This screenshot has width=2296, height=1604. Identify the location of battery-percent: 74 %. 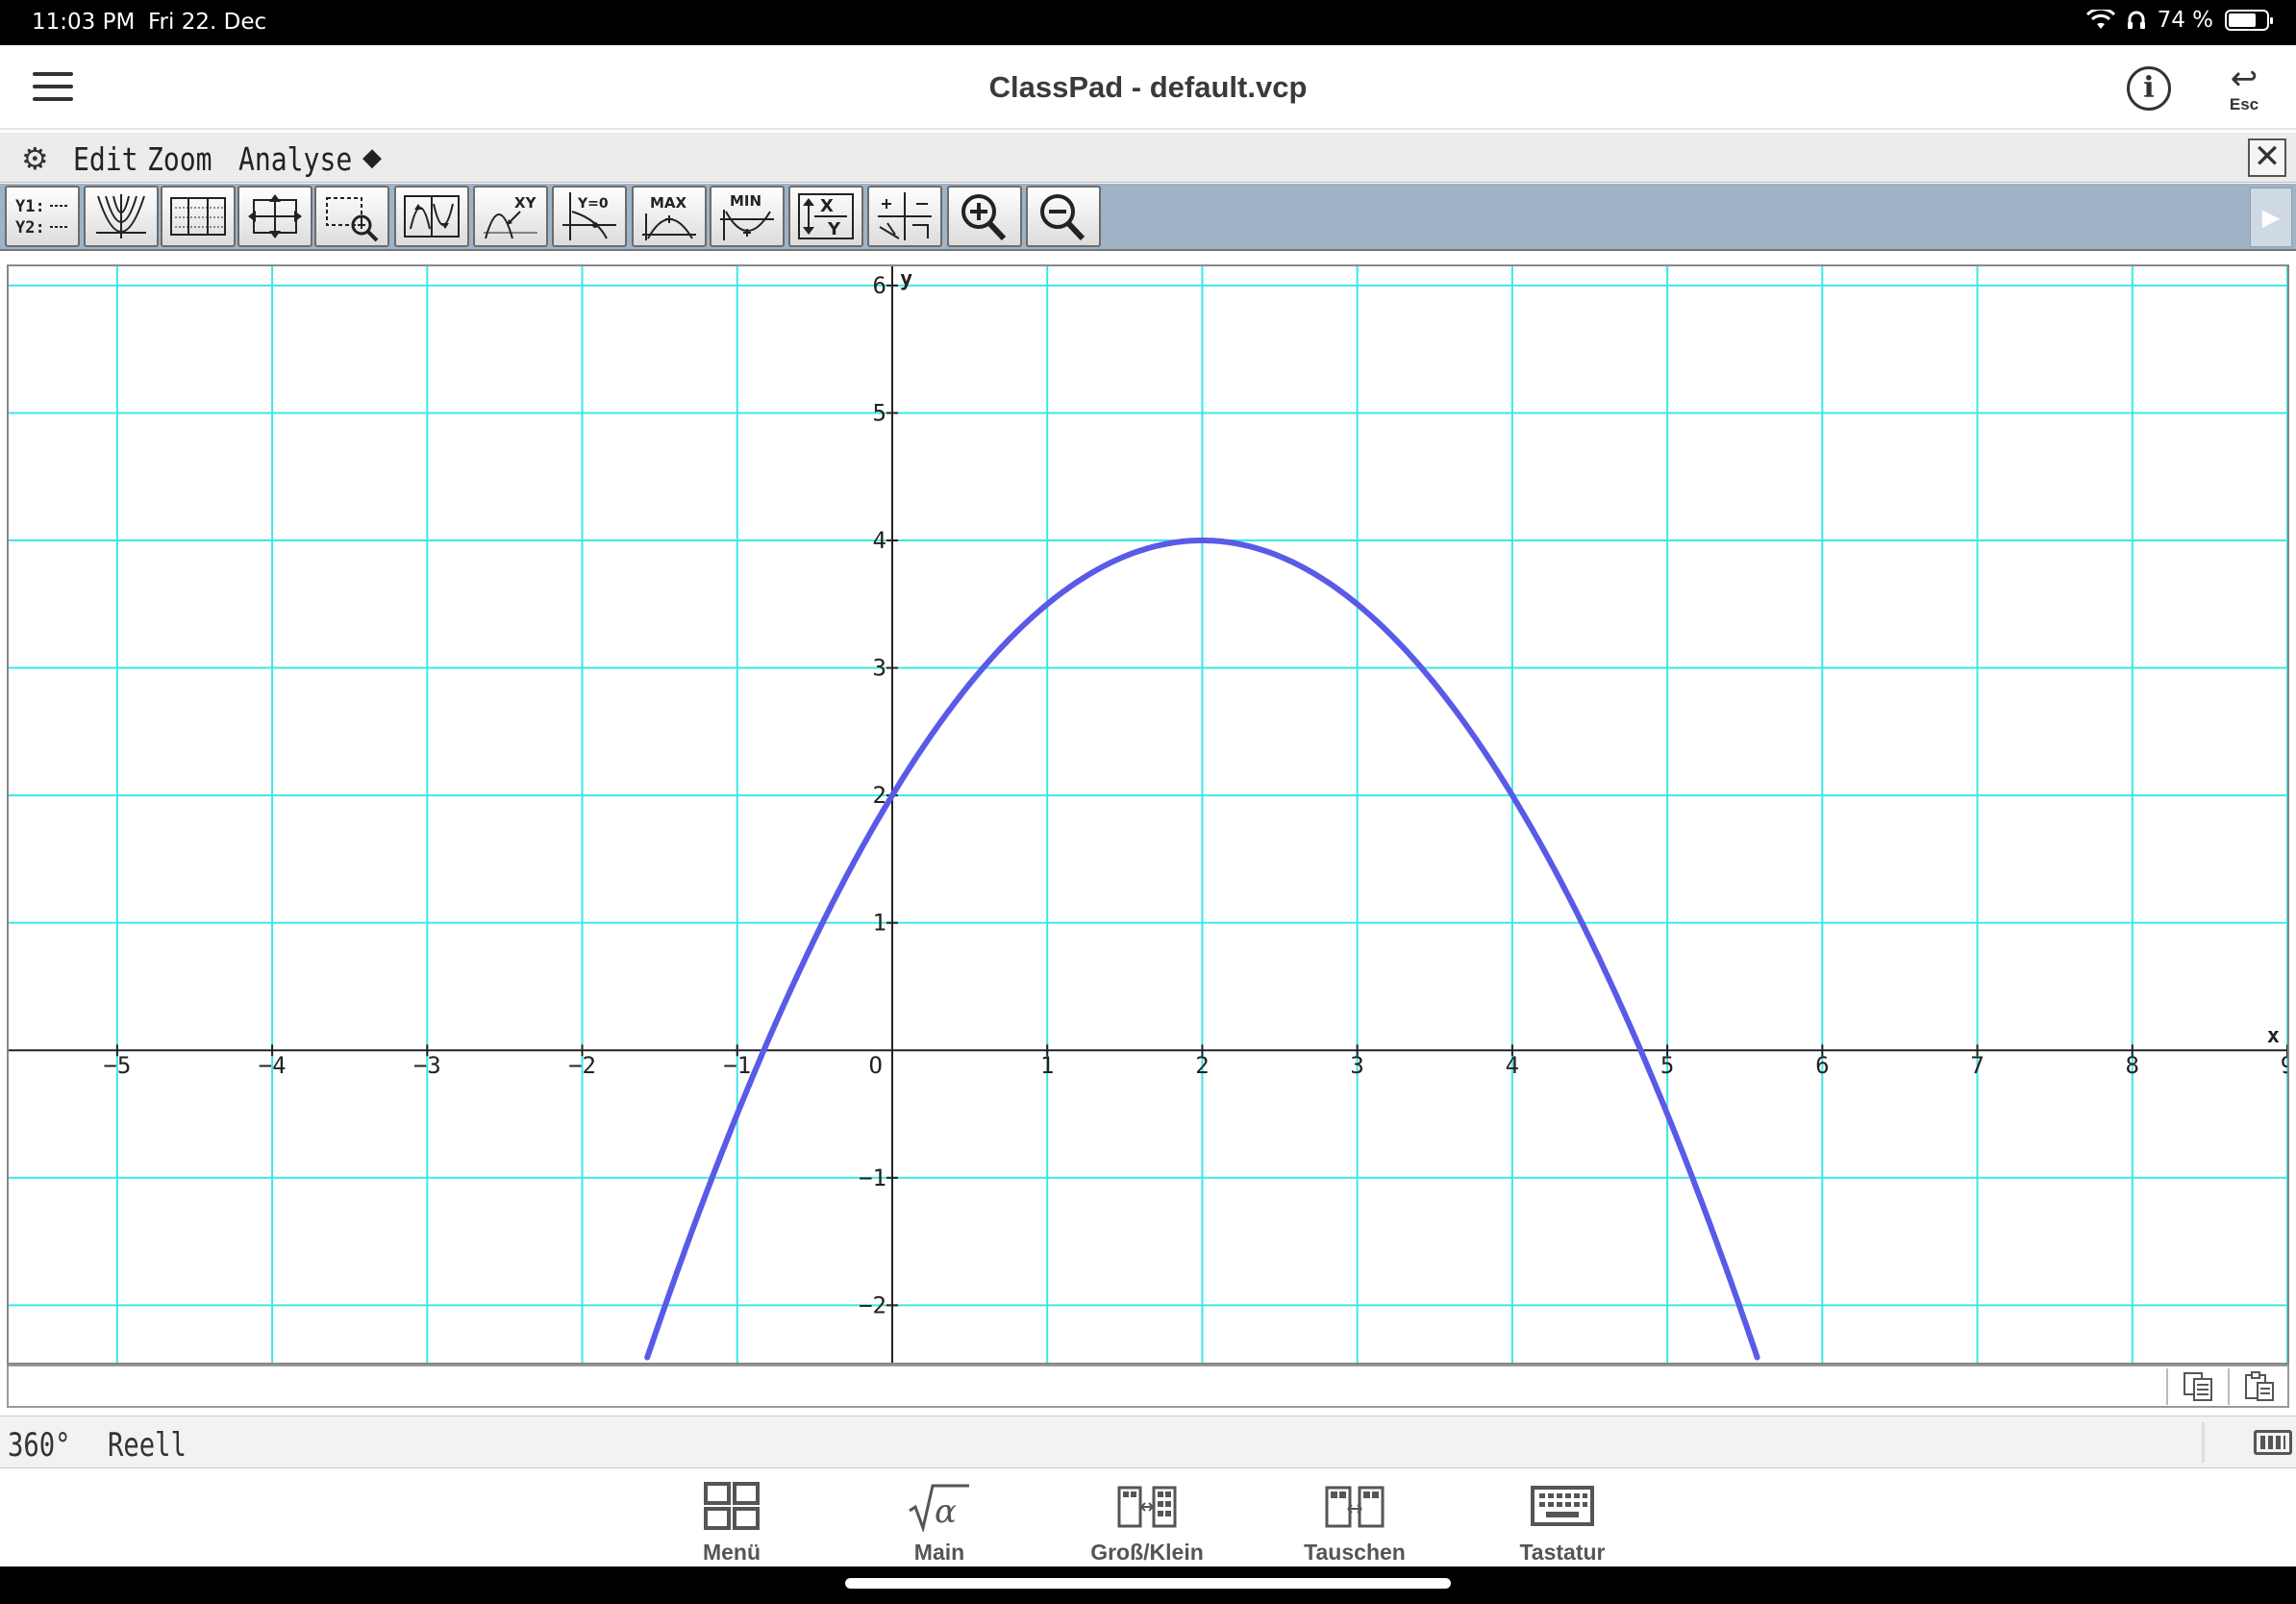
(2185, 20).